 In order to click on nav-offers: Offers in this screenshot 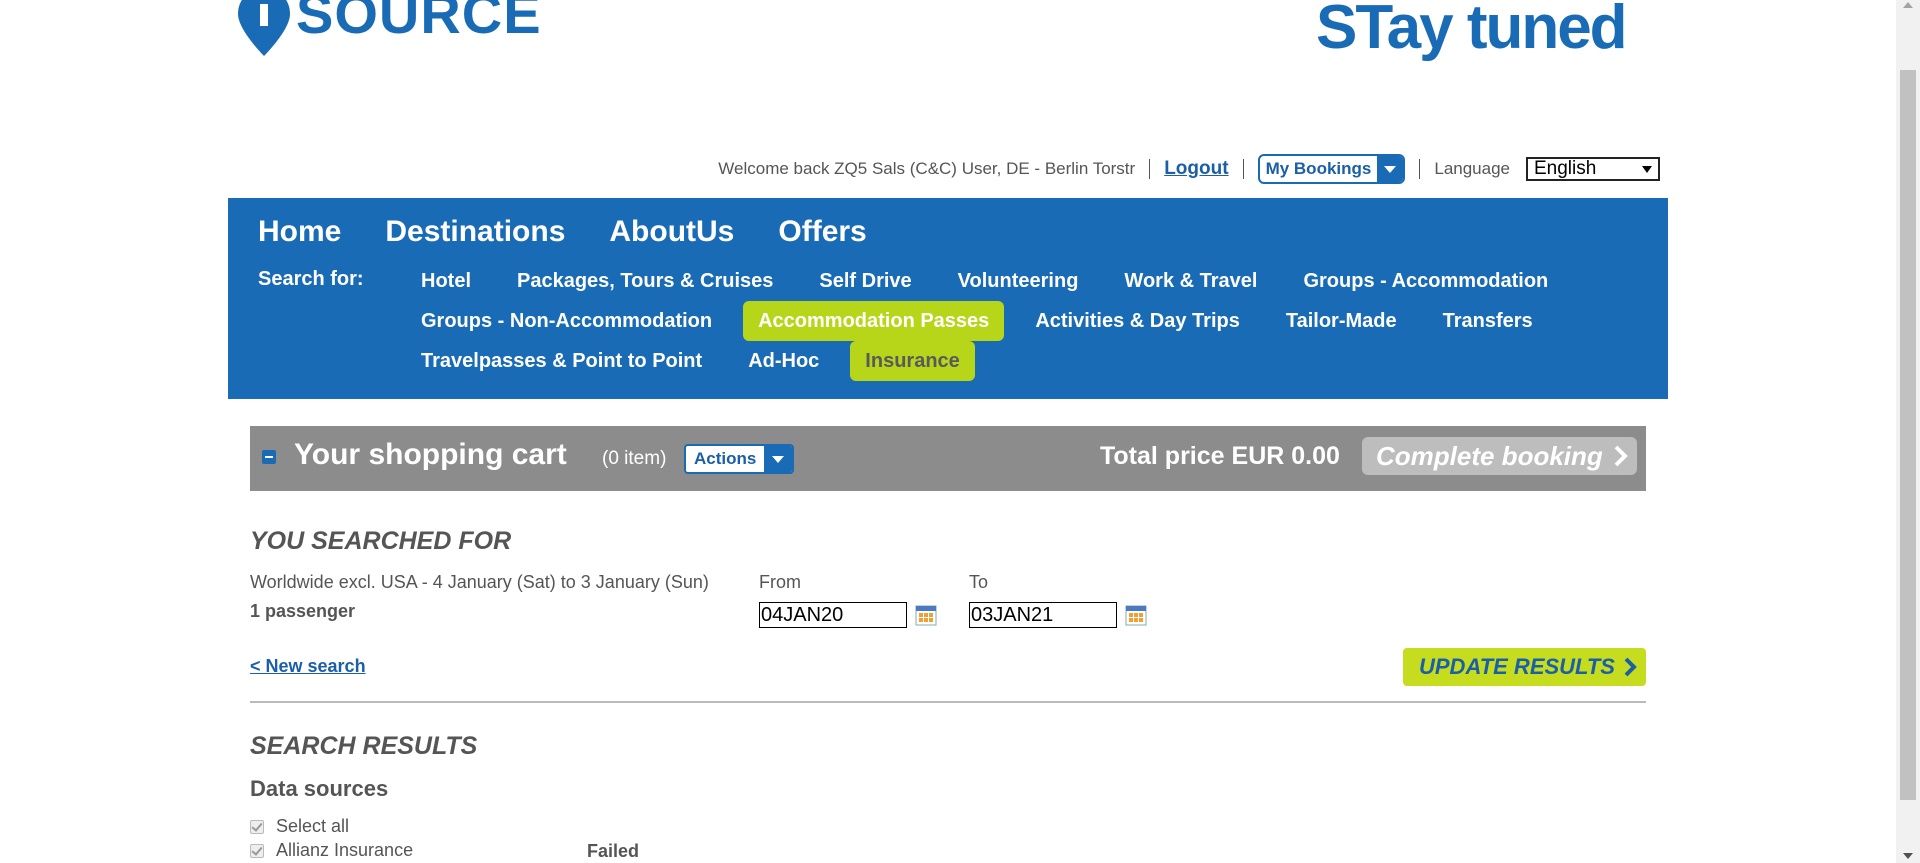, I will do `click(822, 232)`.